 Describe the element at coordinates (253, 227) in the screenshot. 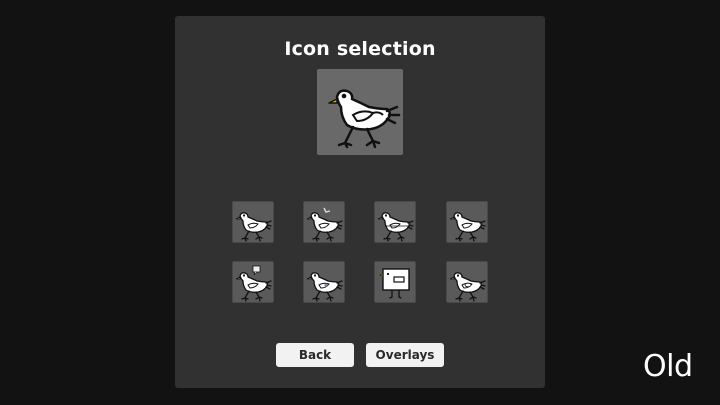

I see `seagull-walking-icon` at that location.